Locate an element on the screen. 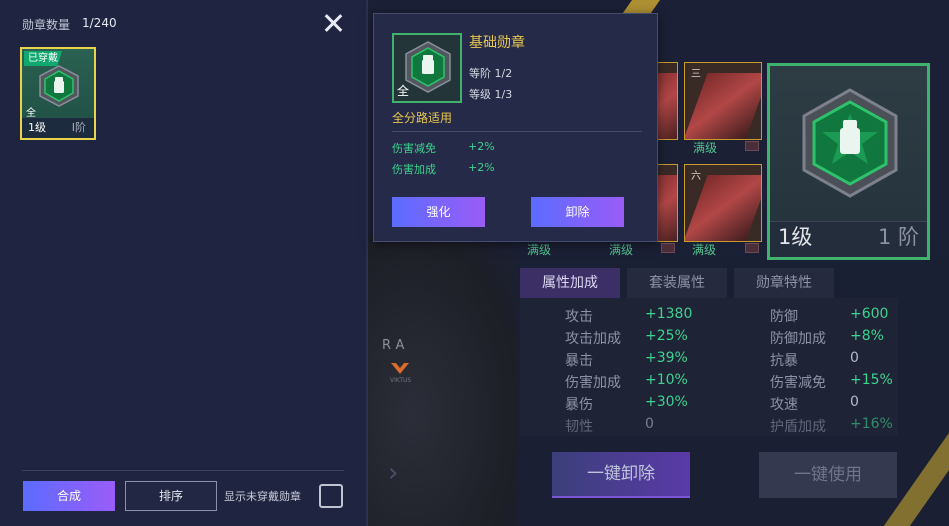 The image size is (949, 526). worn-badge: 已穿戴 is located at coordinates (43, 58).